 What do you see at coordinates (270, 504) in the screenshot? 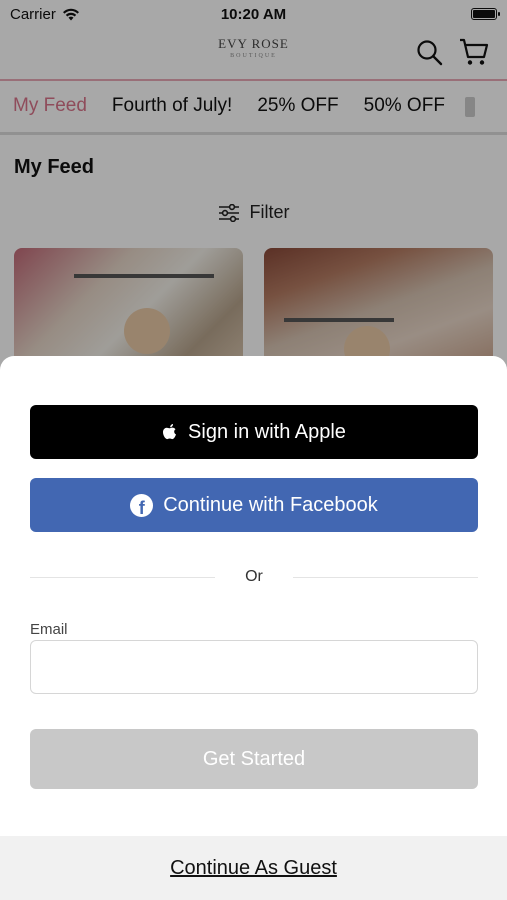
I see `facebook-button-label: Continue with Facebook` at bounding box center [270, 504].